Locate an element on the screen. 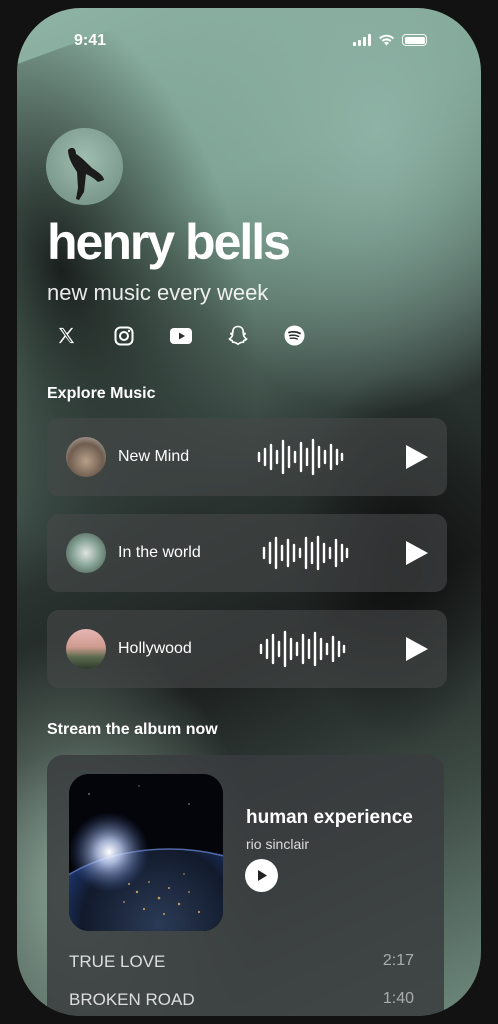 Image resolution: width=498 pixels, height=1024 pixels. song-row: BROKEN ROAD 1:40 is located at coordinates (241, 1002).